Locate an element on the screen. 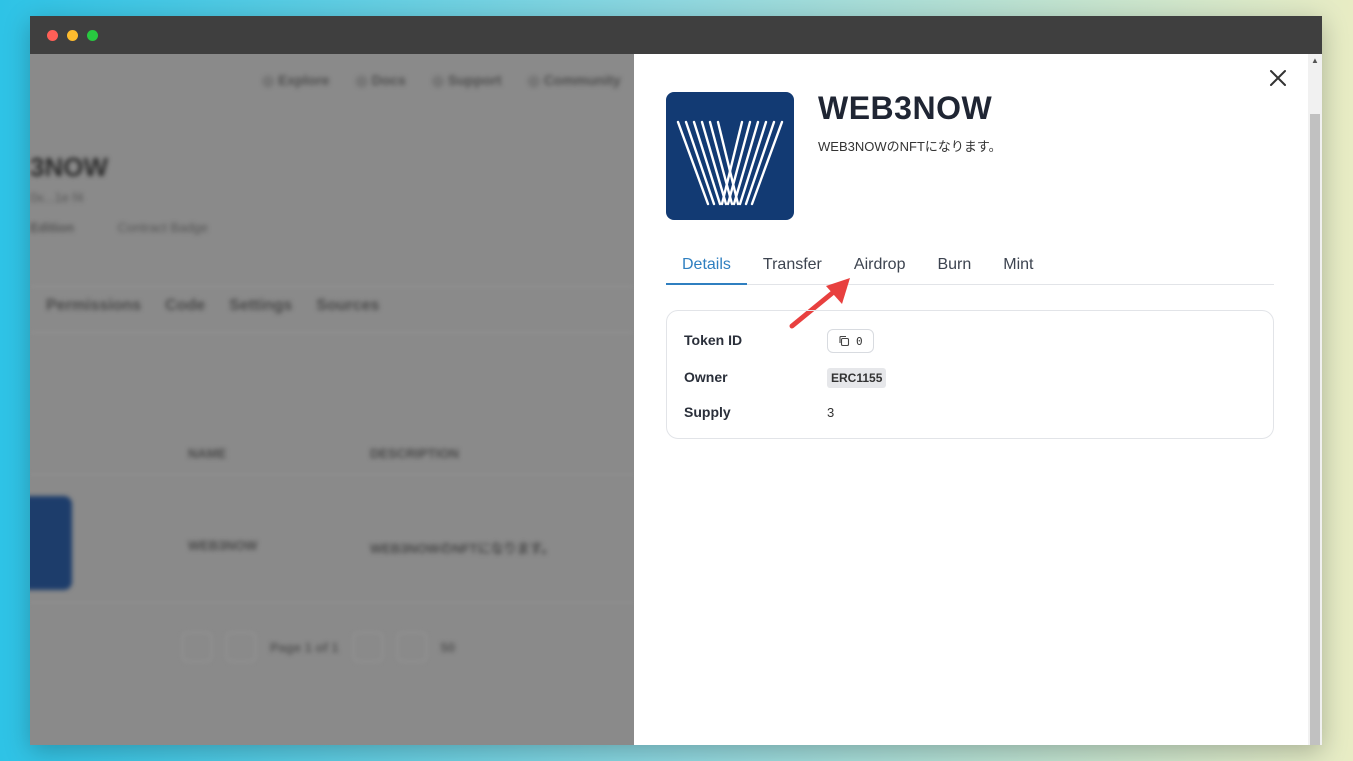 The width and height of the screenshot is (1353, 761). bg-nav-item: Community is located at coordinates (574, 80).